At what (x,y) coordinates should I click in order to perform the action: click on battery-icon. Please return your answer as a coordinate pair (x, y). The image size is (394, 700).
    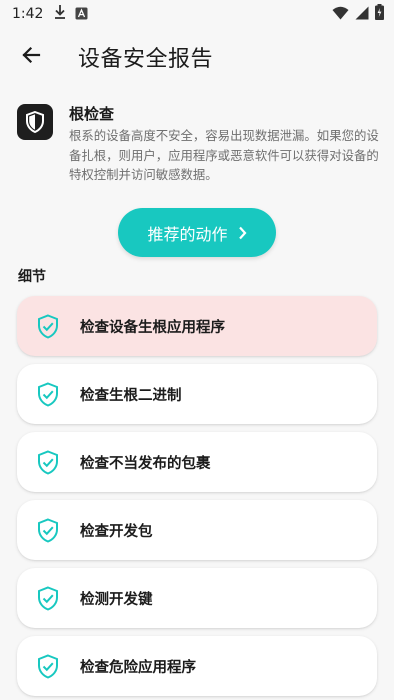
    Looking at the image, I should click on (379, 14).